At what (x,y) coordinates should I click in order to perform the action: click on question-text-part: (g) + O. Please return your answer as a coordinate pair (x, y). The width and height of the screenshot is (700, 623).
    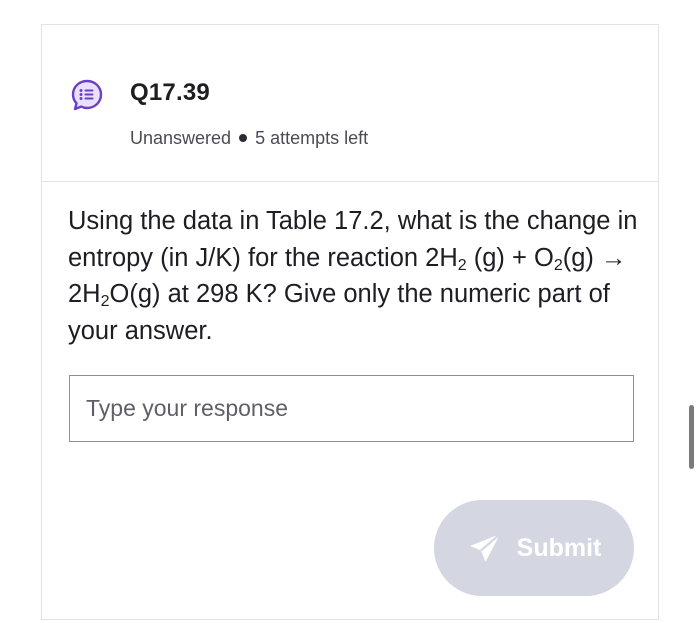
    Looking at the image, I should click on (510, 257).